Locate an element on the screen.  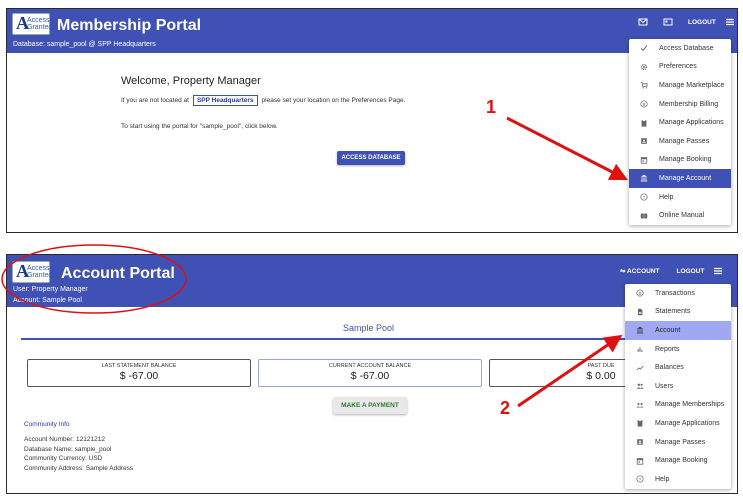
menu-item-label: Manage Memberships is located at coordinates (690, 405).